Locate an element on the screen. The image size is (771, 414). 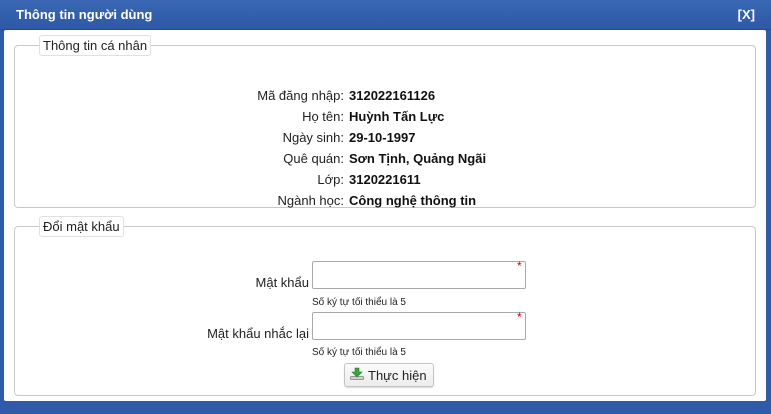
username-label: Mã đăng nhập: is located at coordinates (300, 95).